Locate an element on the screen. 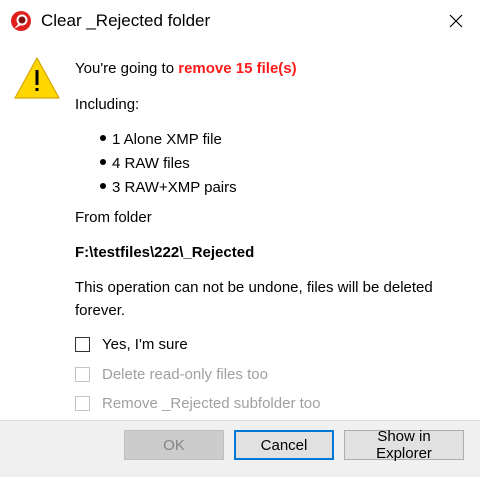 This screenshot has height=477, width=480. close-button is located at coordinates (456, 21).